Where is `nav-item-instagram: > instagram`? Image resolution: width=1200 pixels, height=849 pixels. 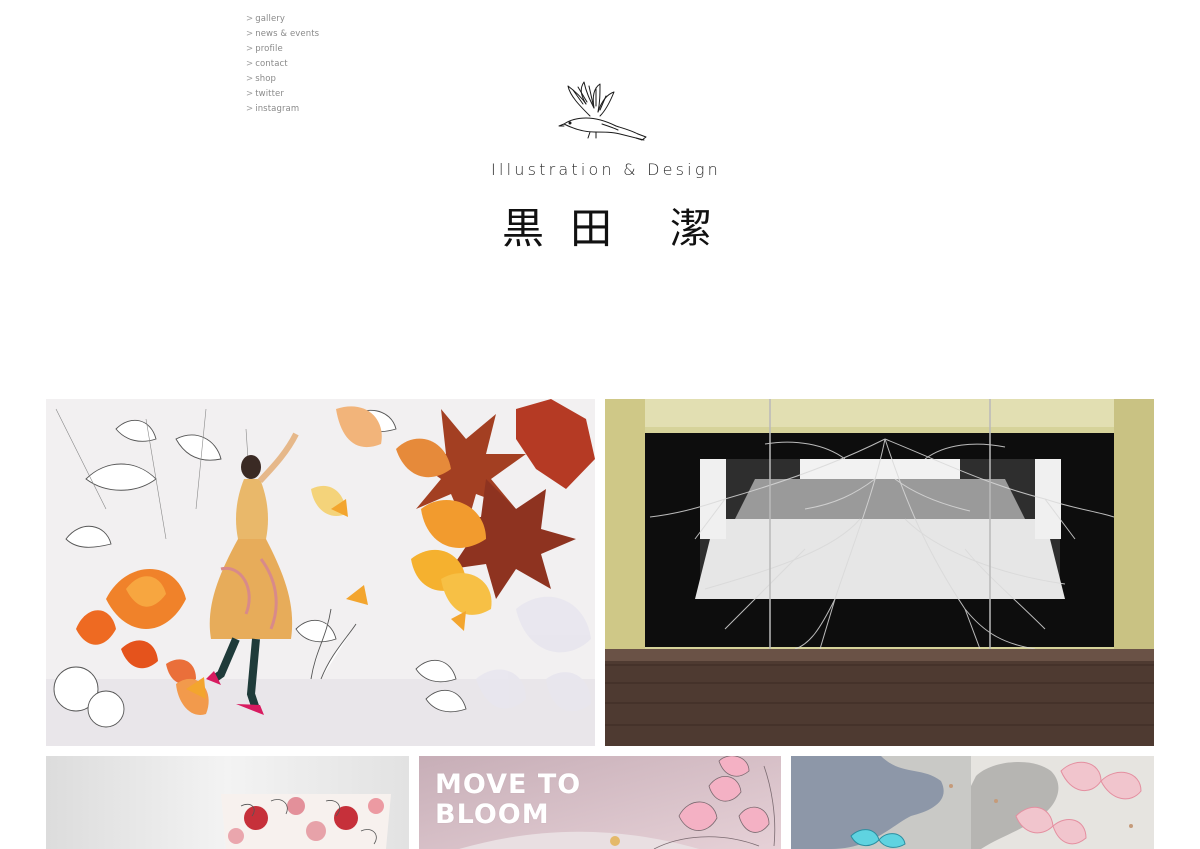 nav-item-instagram: > instagram is located at coordinates (282, 109).